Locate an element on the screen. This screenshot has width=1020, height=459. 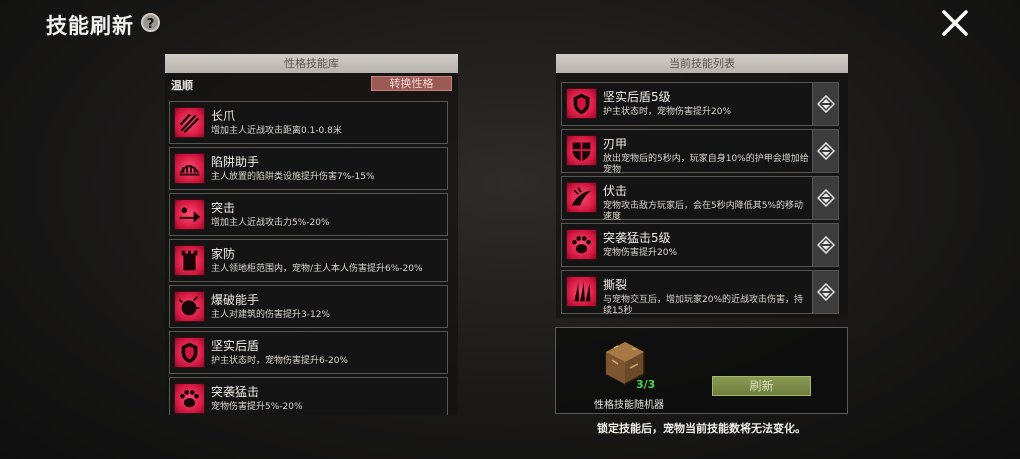
tower-icon is located at coordinates (189, 260).